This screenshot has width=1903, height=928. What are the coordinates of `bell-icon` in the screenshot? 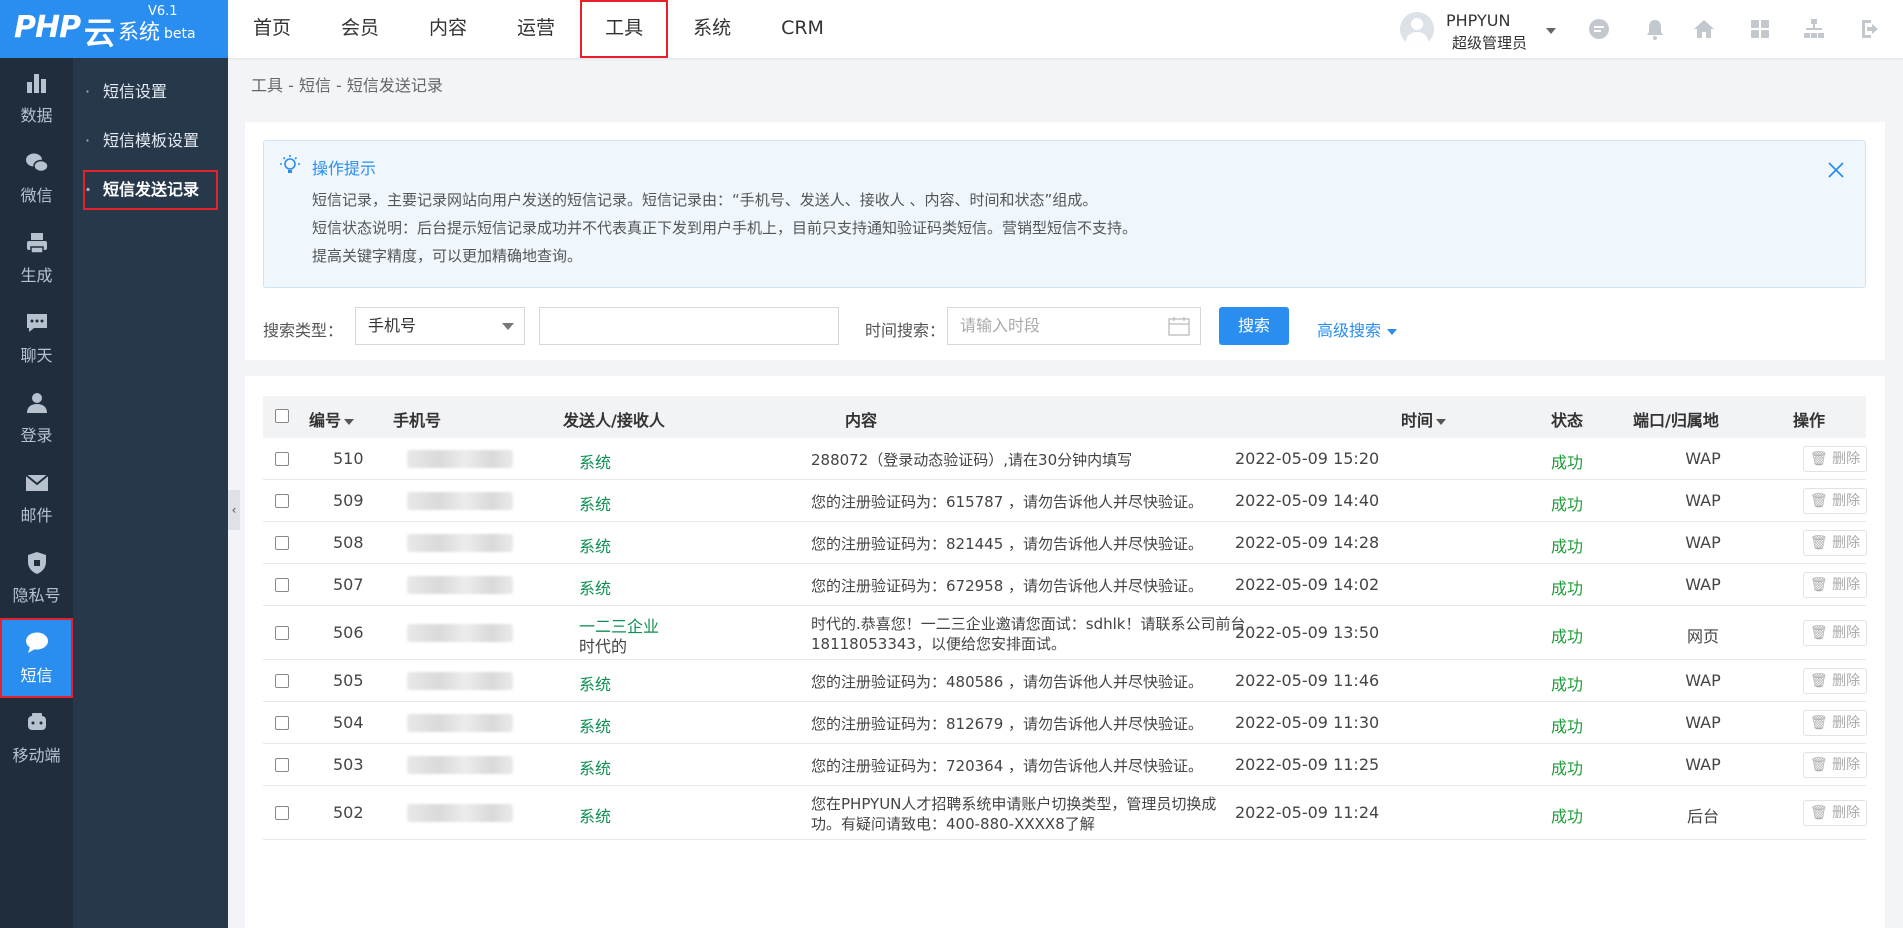 It's located at (1655, 29).